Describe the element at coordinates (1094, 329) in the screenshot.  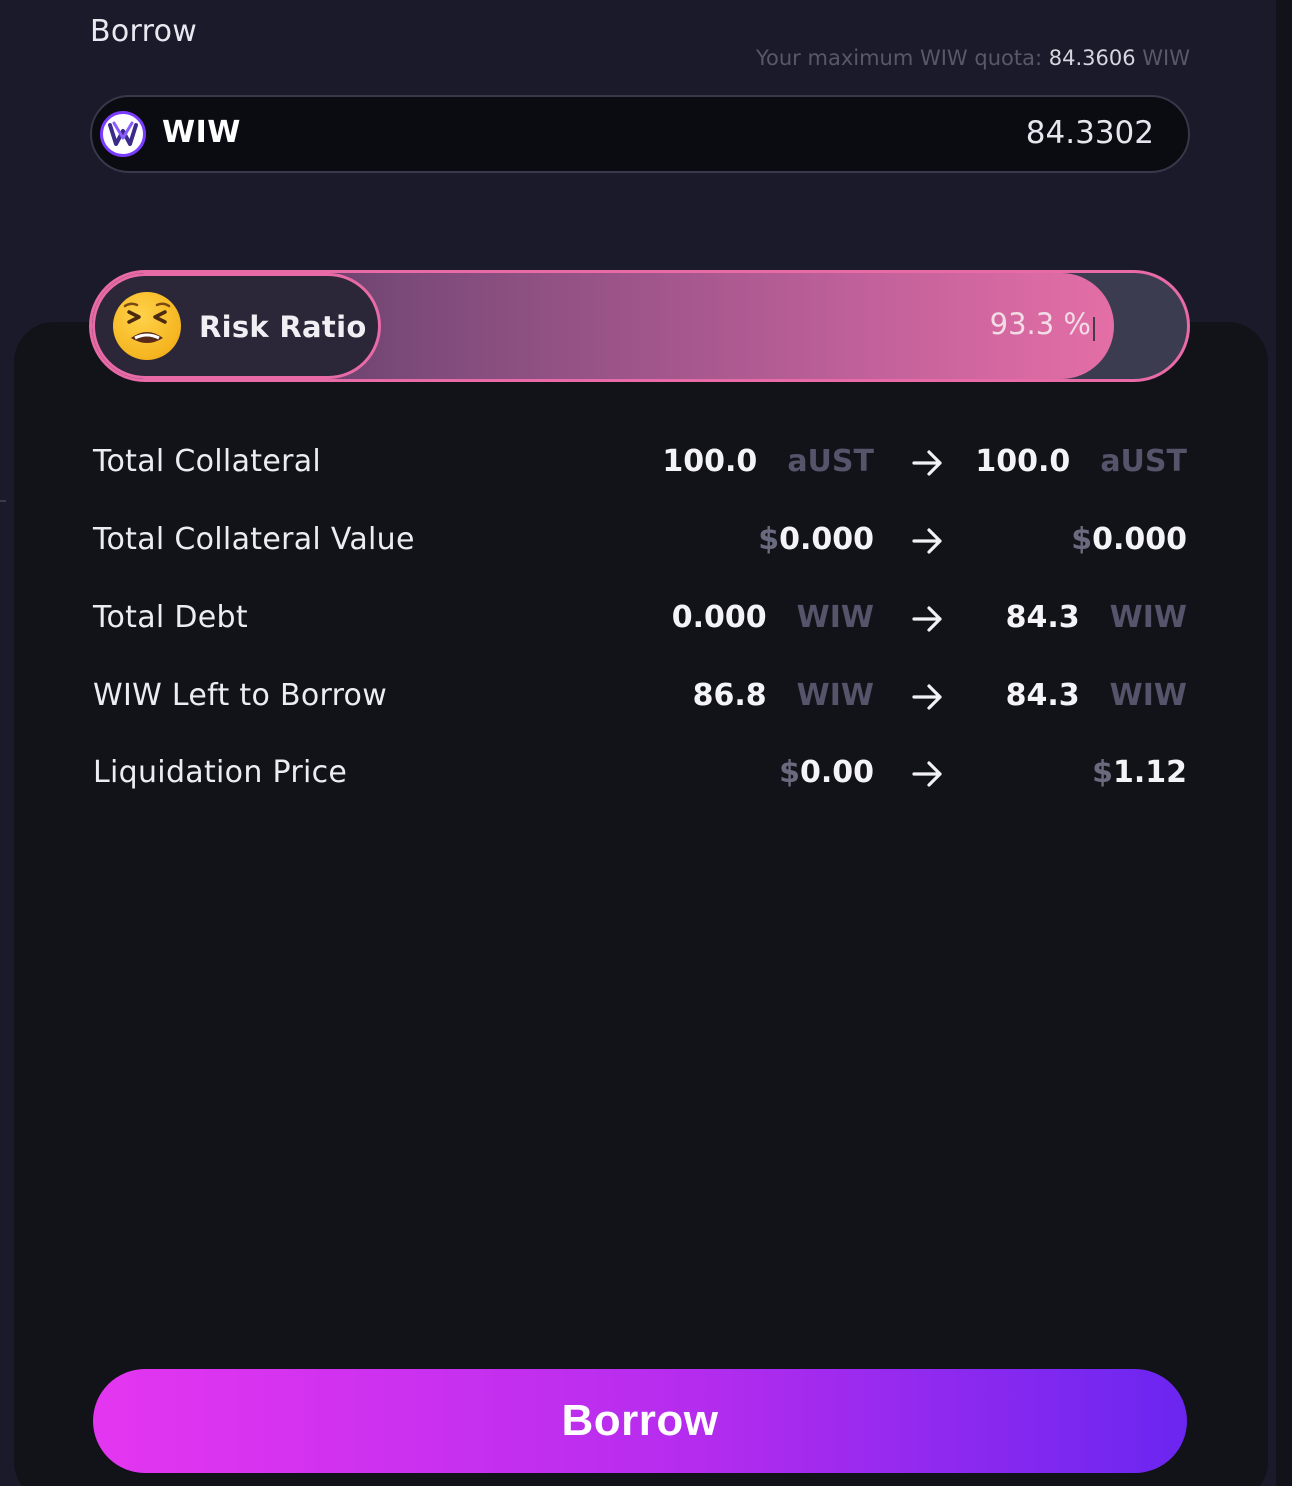
I see `risk-threshold-marker` at that location.